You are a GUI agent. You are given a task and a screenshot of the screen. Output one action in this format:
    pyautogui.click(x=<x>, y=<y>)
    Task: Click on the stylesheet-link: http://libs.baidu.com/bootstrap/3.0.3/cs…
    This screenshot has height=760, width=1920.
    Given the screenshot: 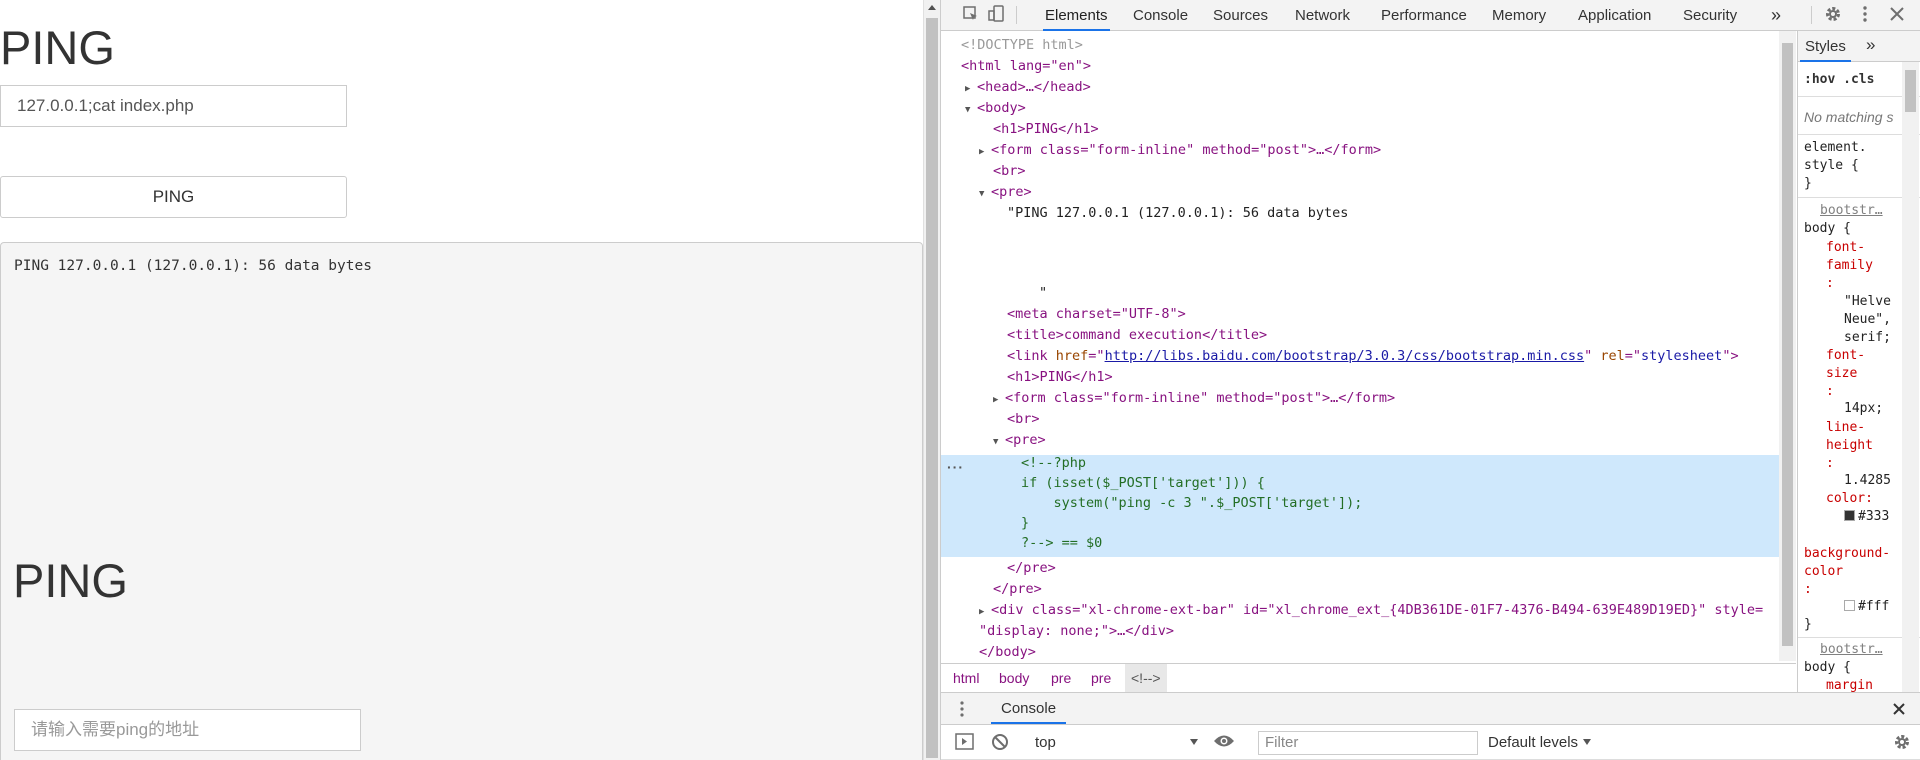 What is the action you would take?
    pyautogui.click(x=1345, y=356)
    